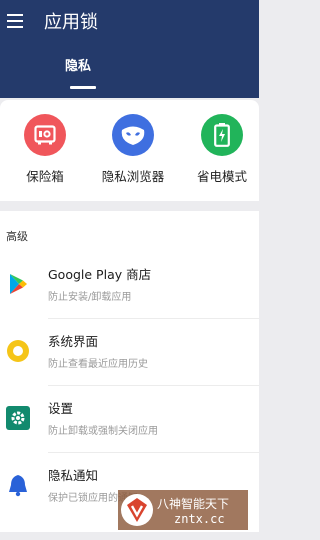 This screenshot has width=320, height=540. I want to click on list-item-desc: 防止卸载或强制关闭应用, so click(103, 431).